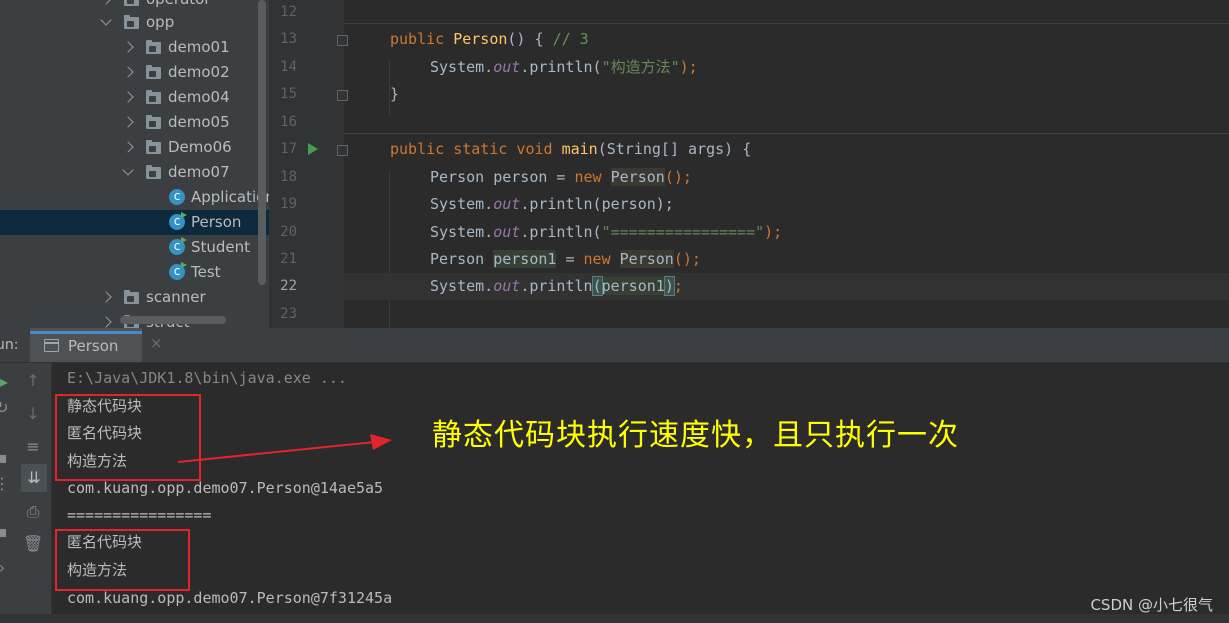 Image resolution: width=1229 pixels, height=623 pixels. I want to click on console-icon, so click(51, 345).